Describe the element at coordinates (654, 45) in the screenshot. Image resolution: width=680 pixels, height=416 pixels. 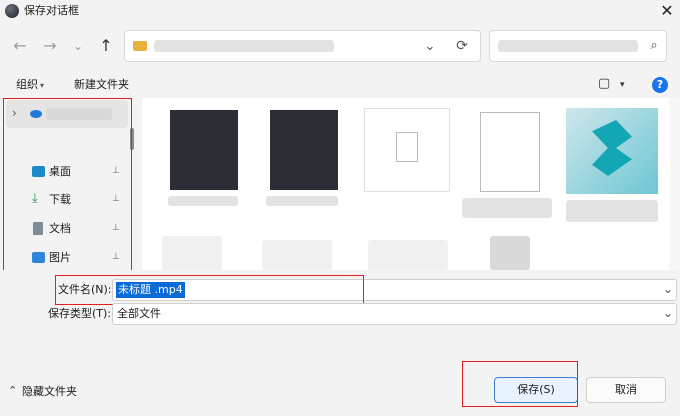
I see `search-icon: ⌕` at that location.